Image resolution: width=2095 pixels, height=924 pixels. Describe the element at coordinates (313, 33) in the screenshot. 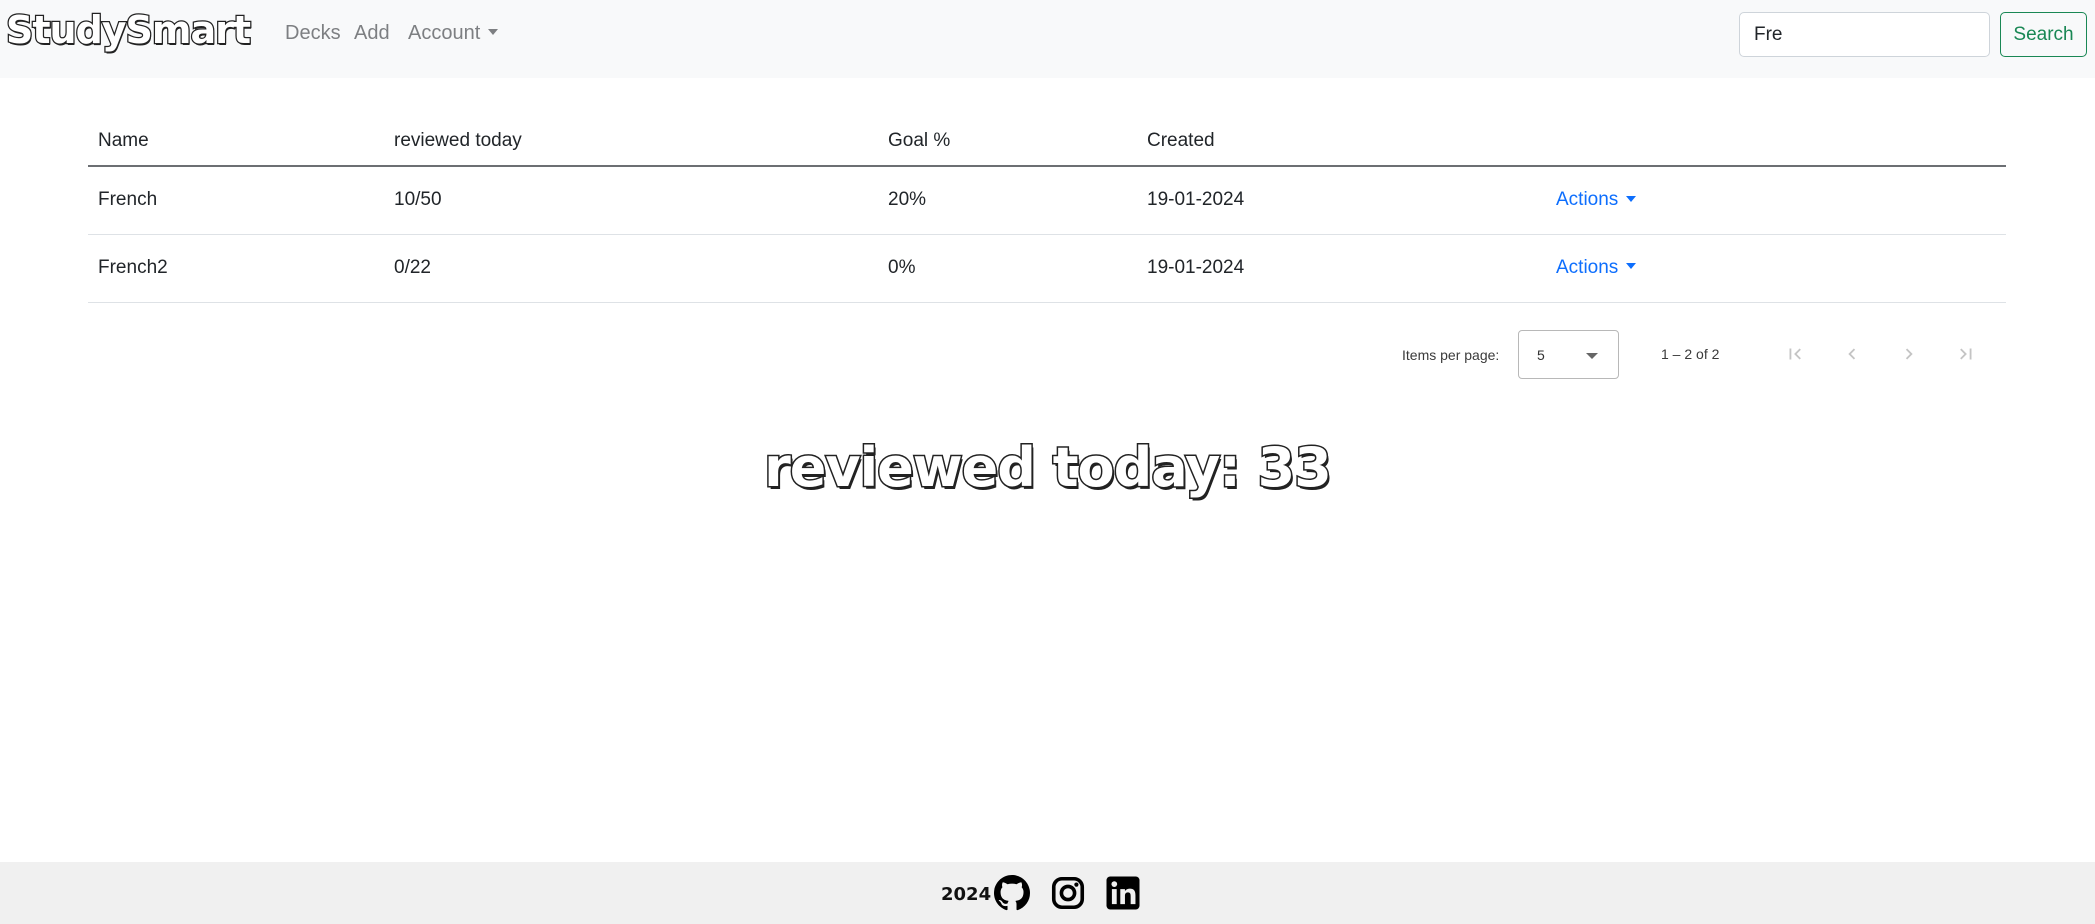

I see `nav-link-decks: Decks` at that location.